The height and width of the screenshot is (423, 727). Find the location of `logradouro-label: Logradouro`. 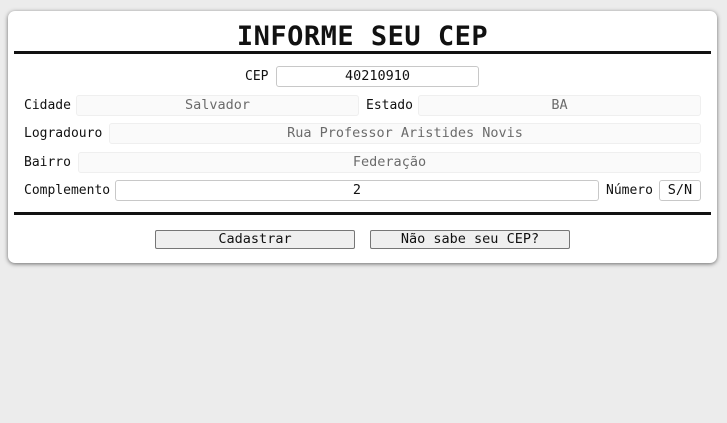

logradouro-label: Logradouro is located at coordinates (63, 133).